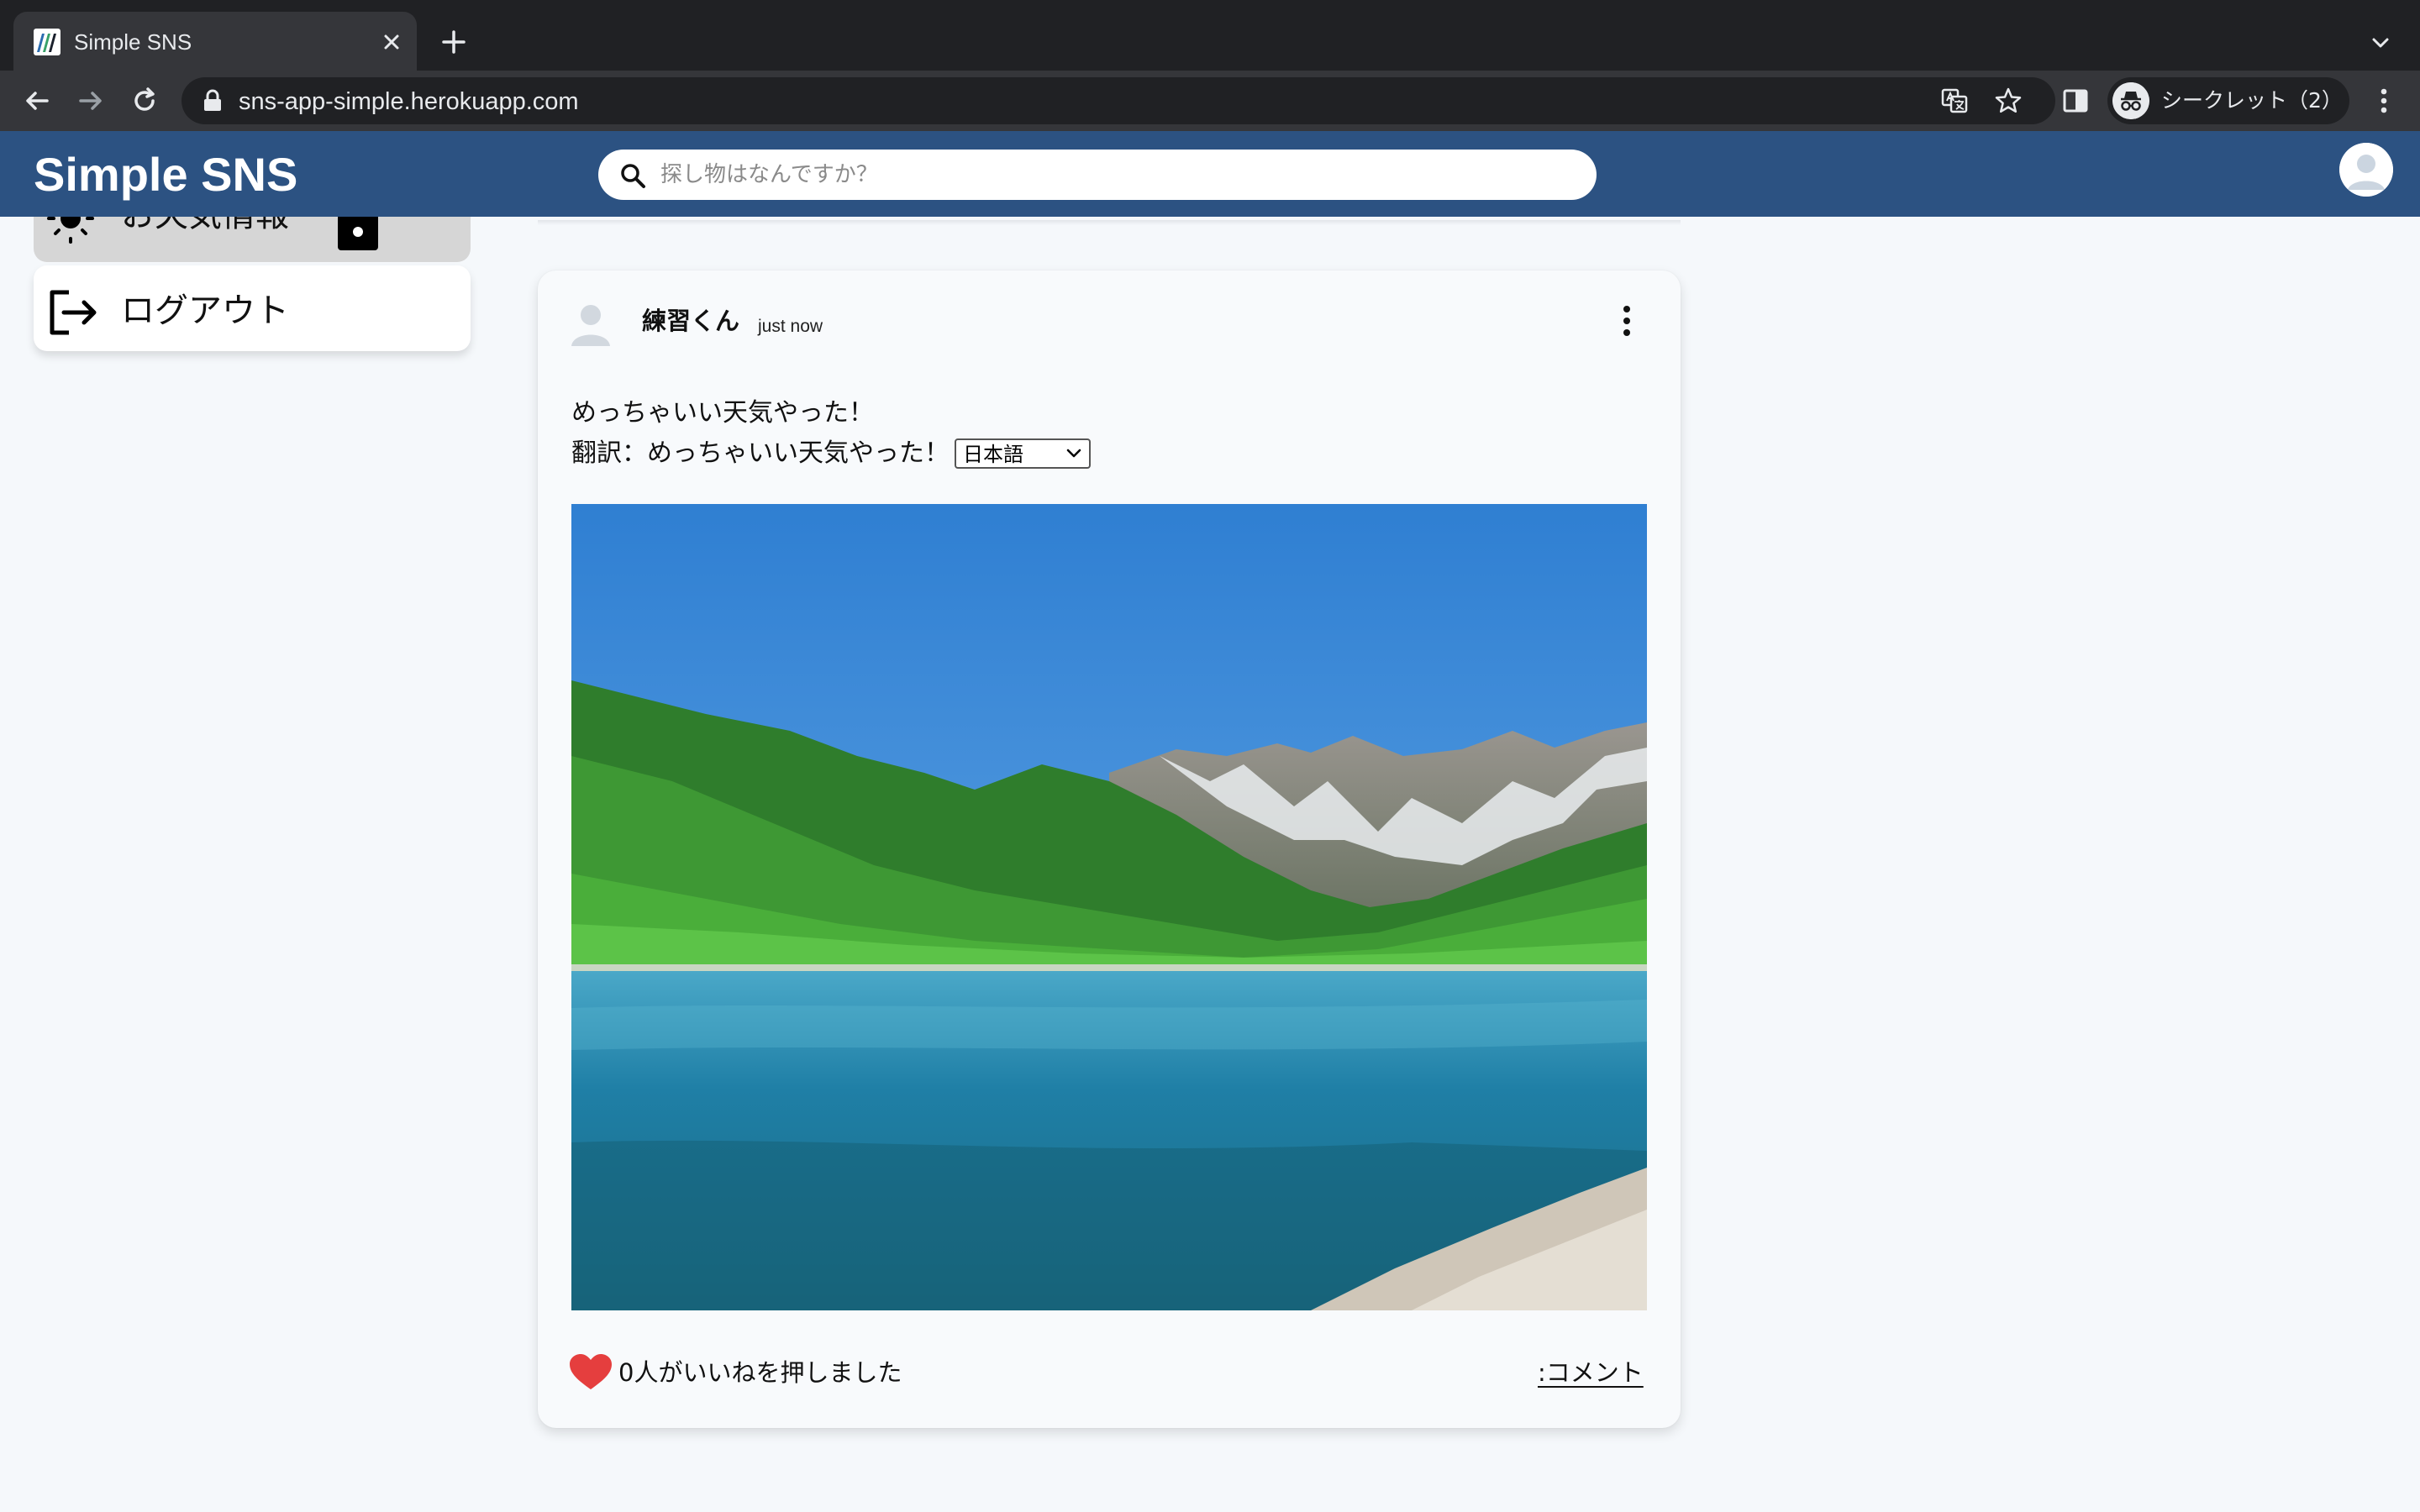  I want to click on like-heart-icon, so click(591, 1372).